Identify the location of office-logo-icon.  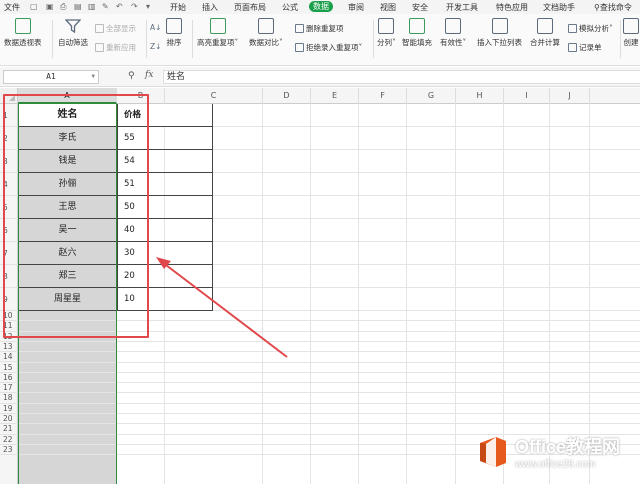
(493, 452).